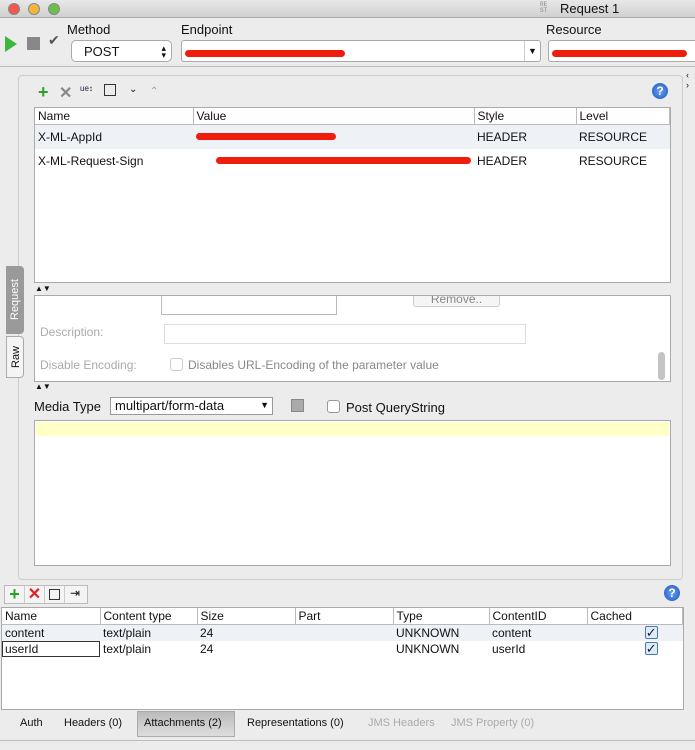  Describe the element at coordinates (401, 723) in the screenshot. I see `tab-jms-headers: JMS Headers` at that location.